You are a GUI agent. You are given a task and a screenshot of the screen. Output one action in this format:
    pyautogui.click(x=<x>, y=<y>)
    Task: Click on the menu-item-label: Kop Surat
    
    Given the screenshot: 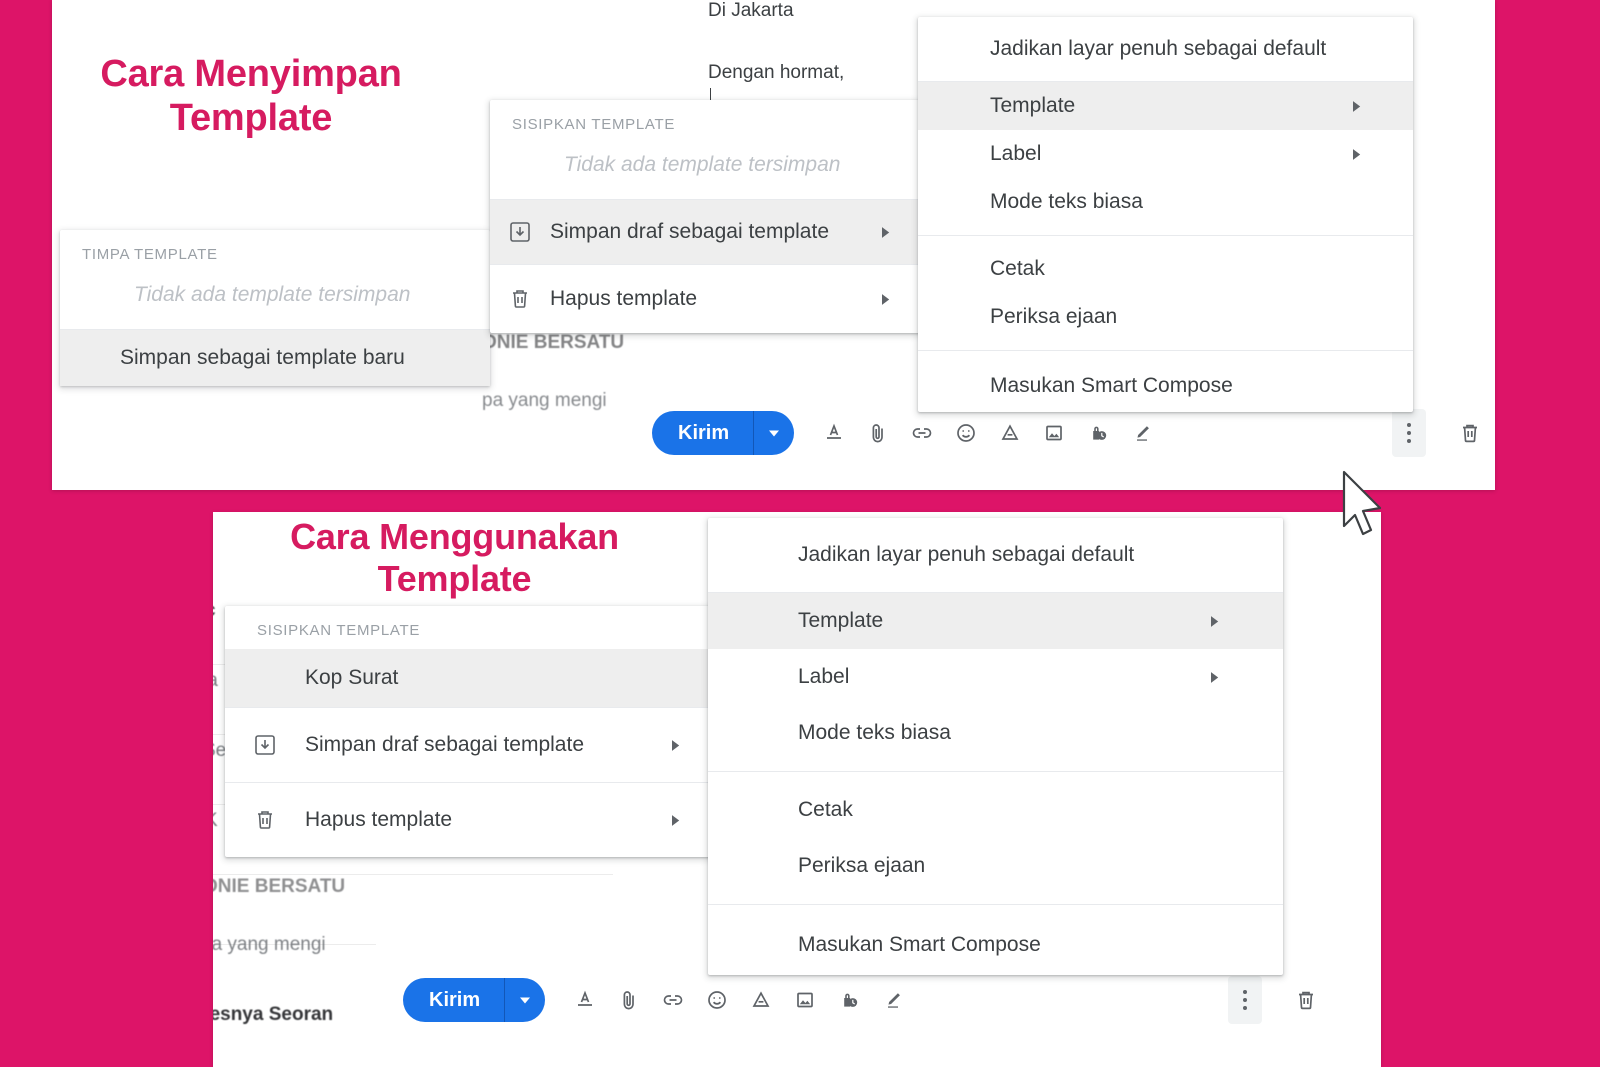 What is the action you would take?
    pyautogui.click(x=352, y=677)
    